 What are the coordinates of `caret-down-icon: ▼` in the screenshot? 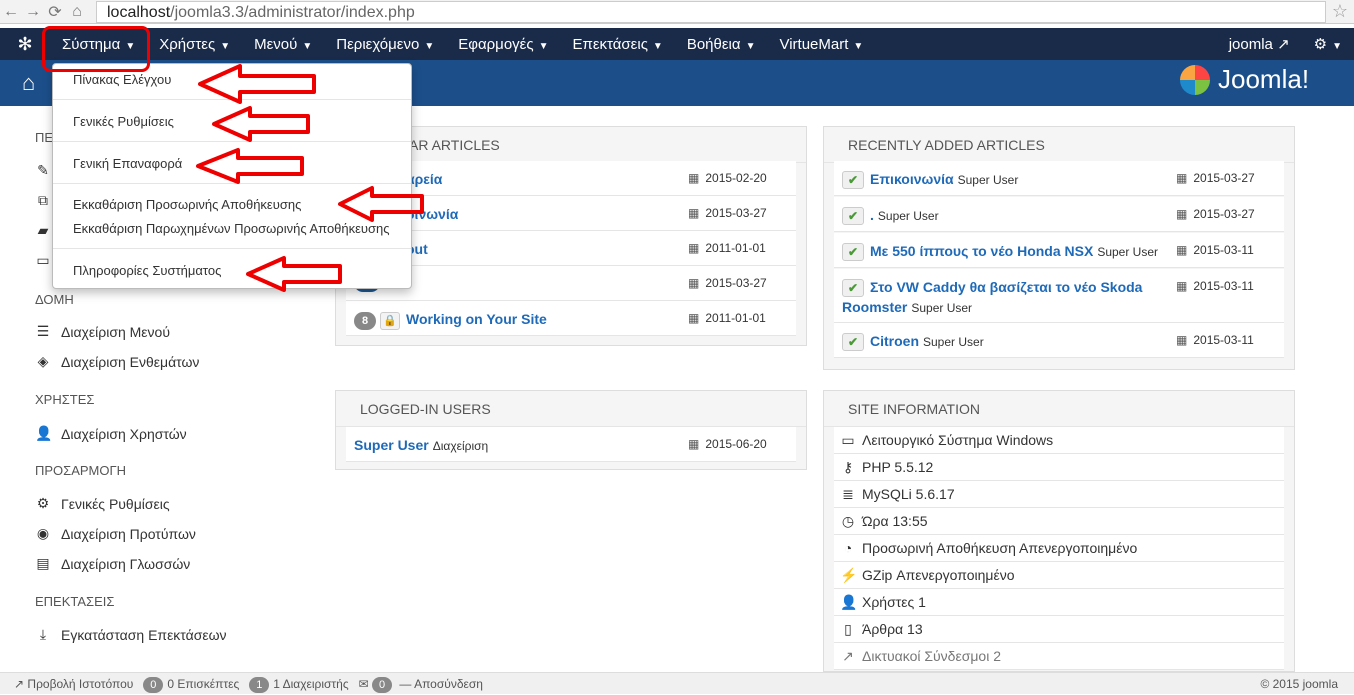 It's located at (225, 46).